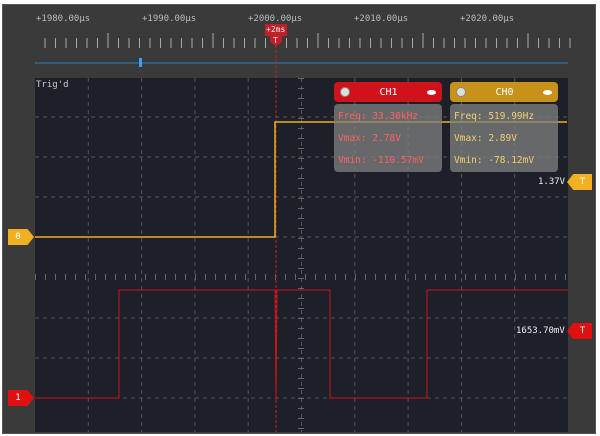  What do you see at coordinates (494, 160) in the screenshot?
I see `ch0-vmin: Vmin: -78.12mV` at bounding box center [494, 160].